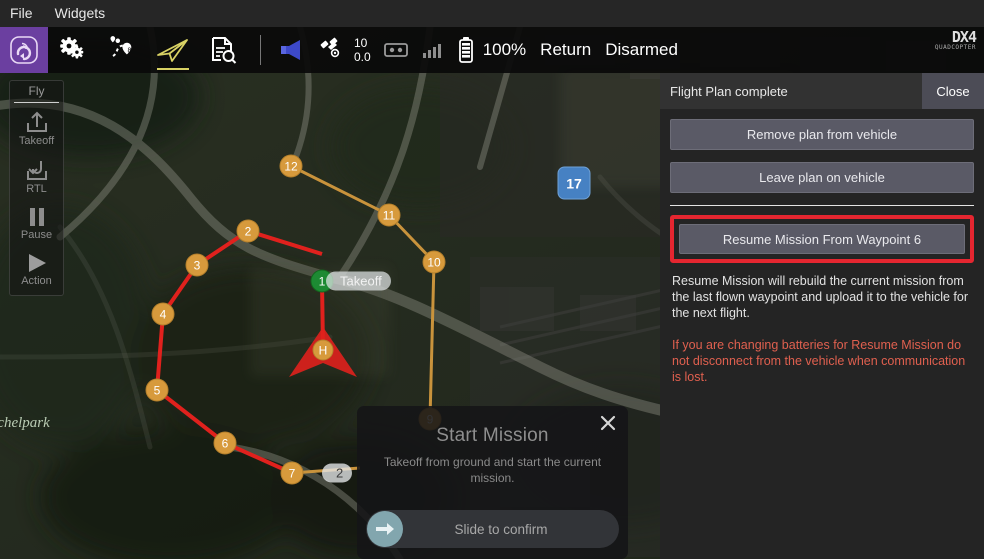 The image size is (984, 559). I want to click on menu-widgets: Widgets, so click(80, 13).